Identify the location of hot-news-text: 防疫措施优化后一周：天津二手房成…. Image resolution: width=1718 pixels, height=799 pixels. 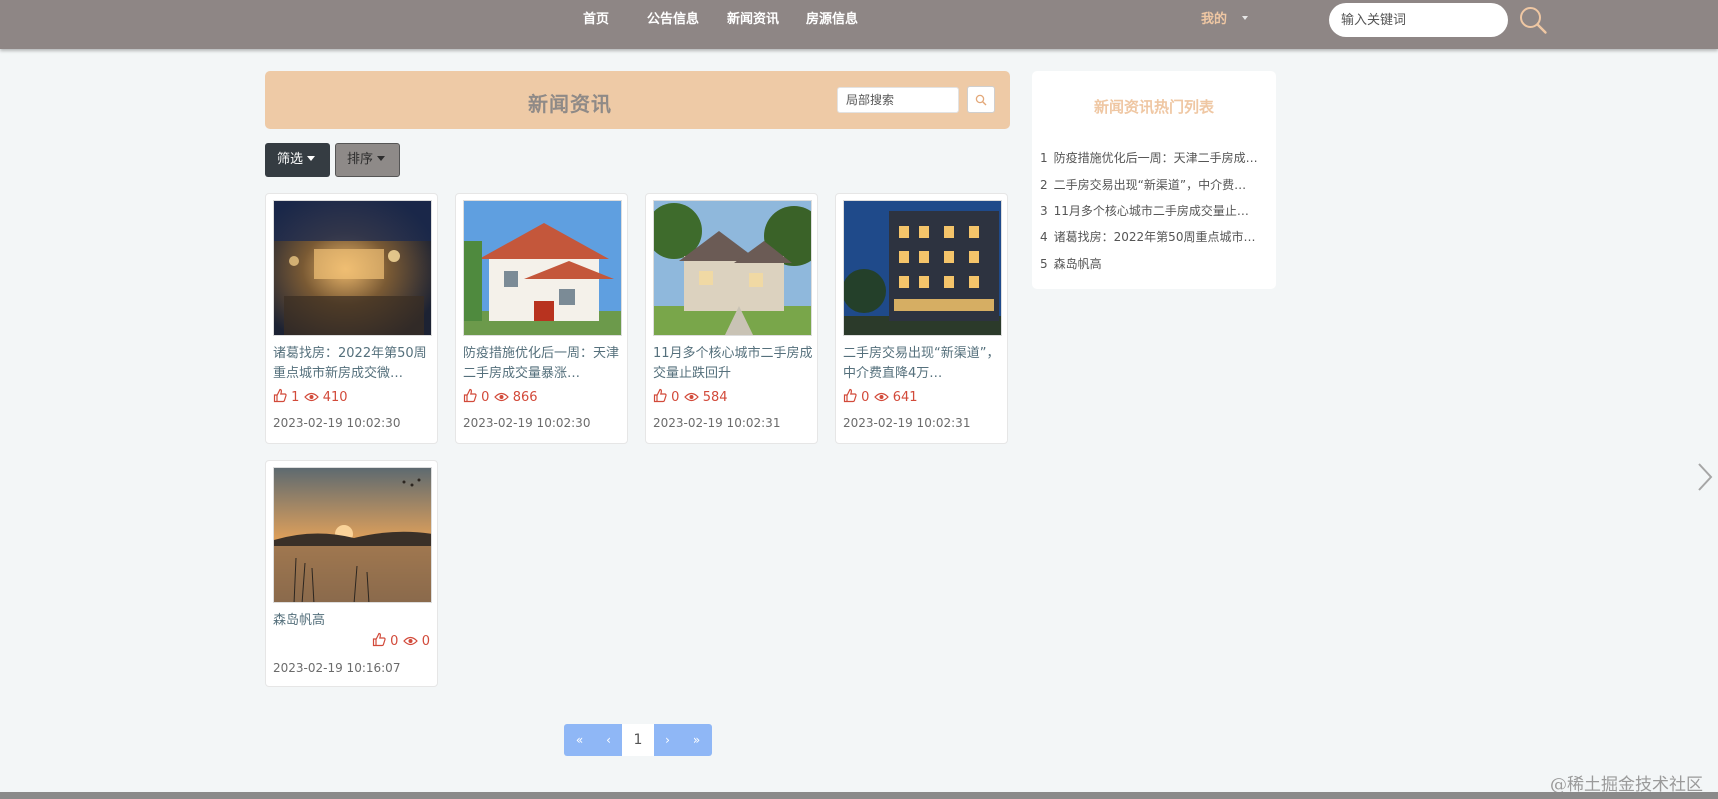
(1156, 158).